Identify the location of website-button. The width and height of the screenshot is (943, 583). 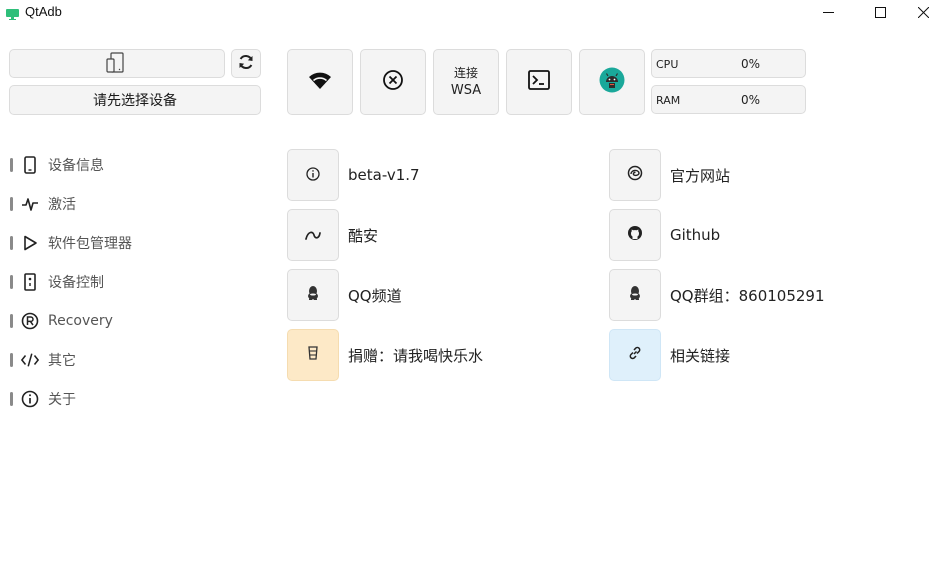
(635, 175).